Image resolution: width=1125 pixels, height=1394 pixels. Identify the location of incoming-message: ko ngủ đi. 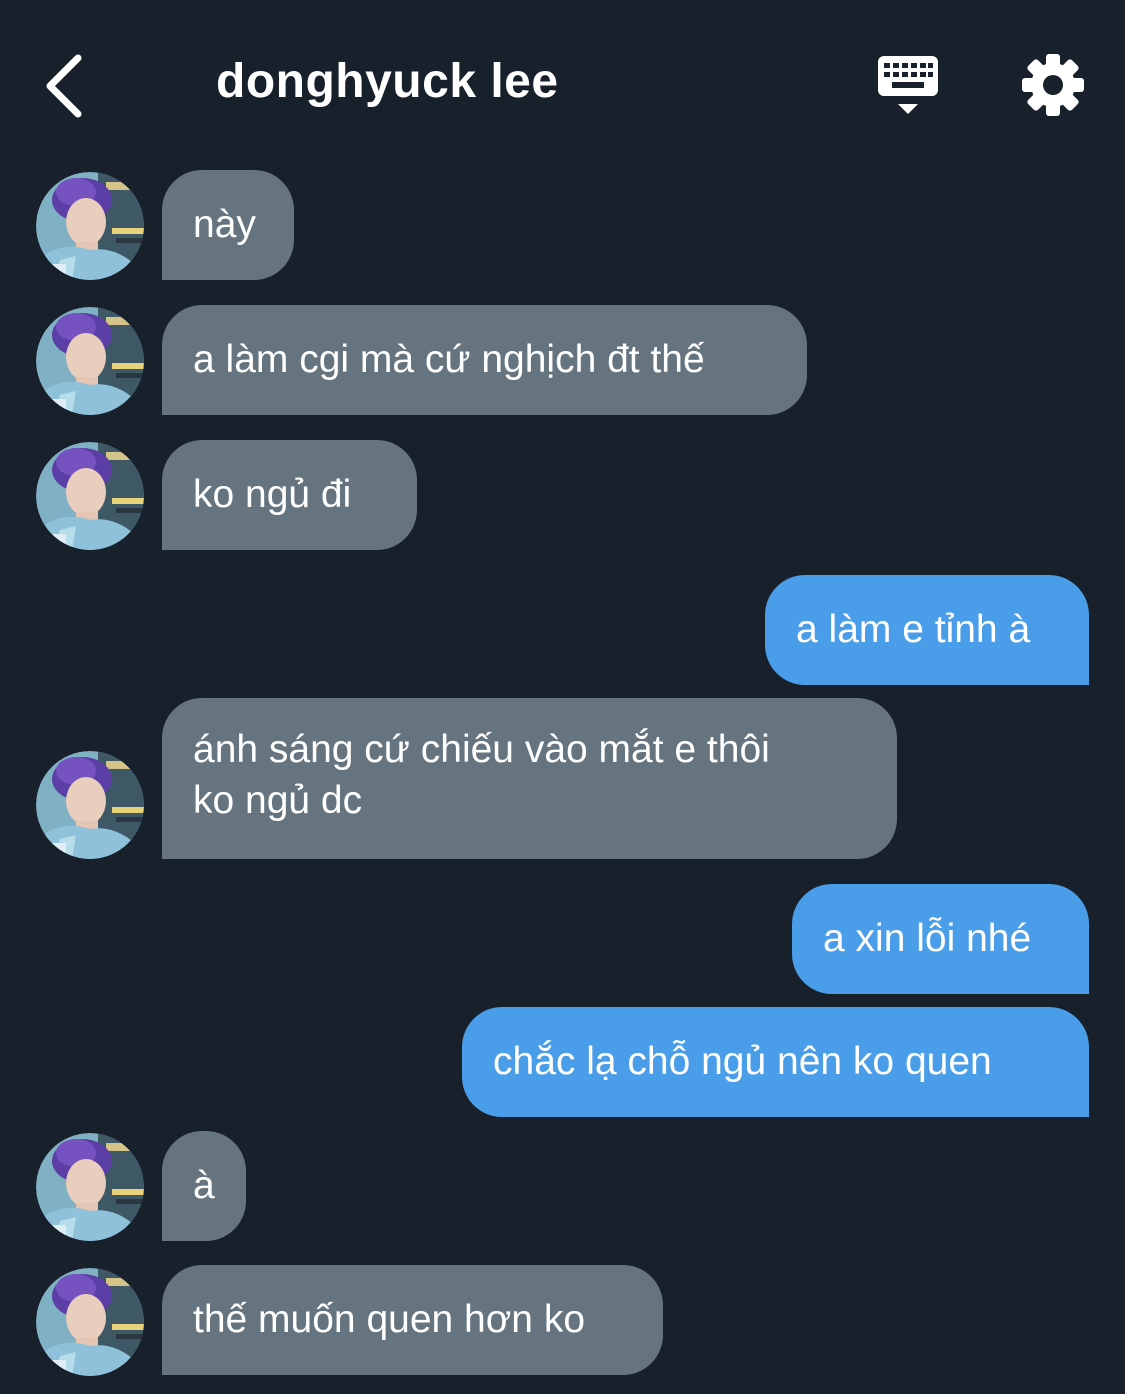
(289, 495).